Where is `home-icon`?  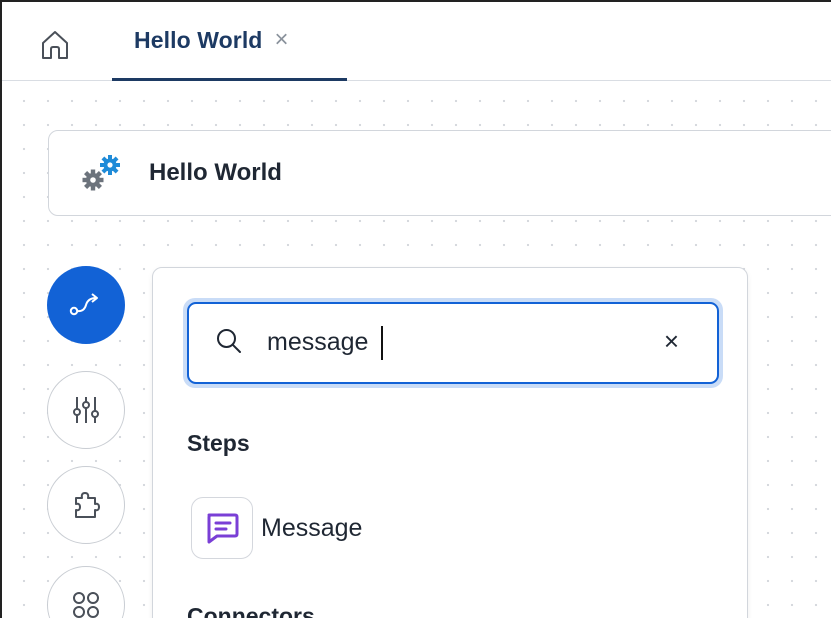 home-icon is located at coordinates (55, 45).